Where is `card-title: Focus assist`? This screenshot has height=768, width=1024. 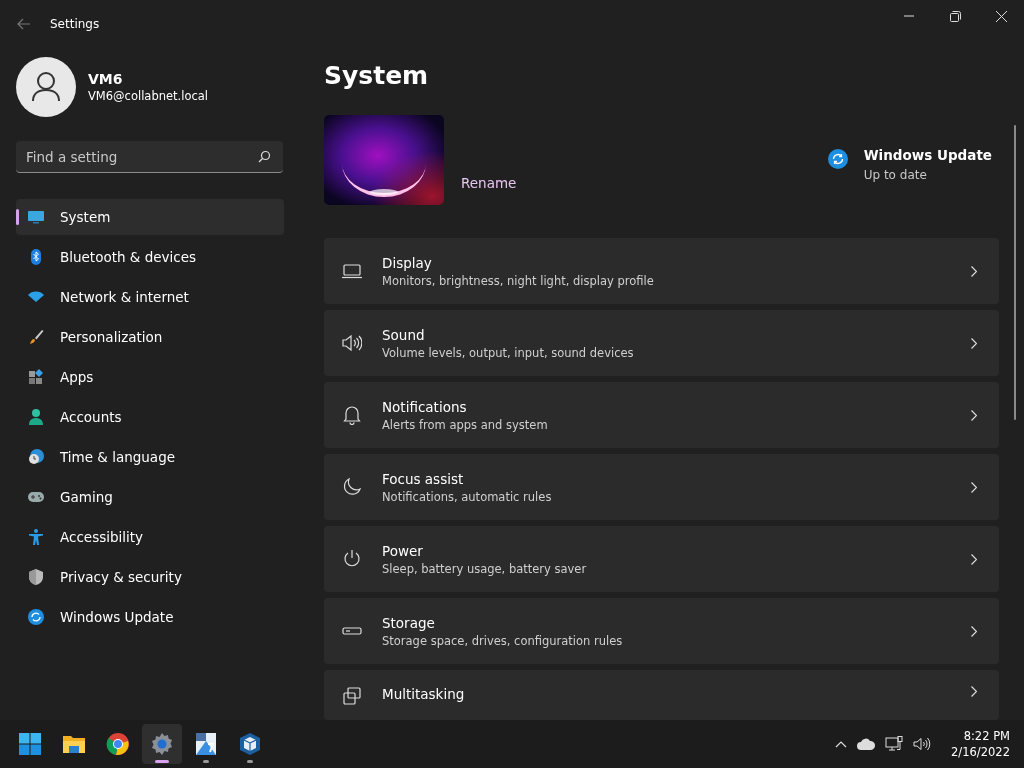 card-title: Focus assist is located at coordinates (423, 478).